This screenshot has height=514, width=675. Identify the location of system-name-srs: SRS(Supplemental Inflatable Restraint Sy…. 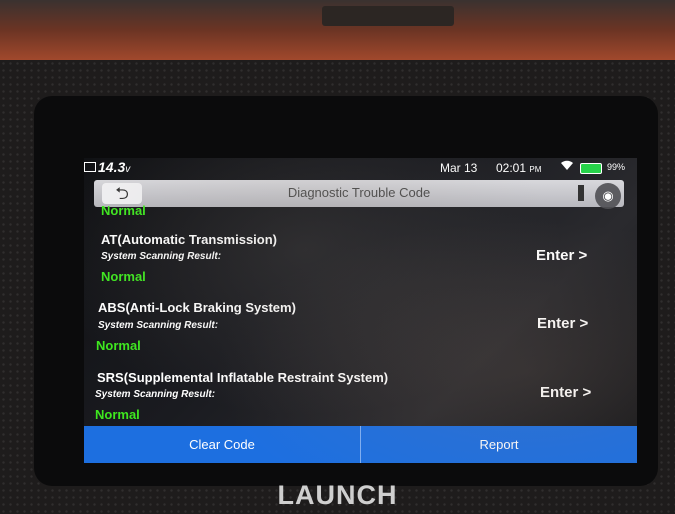
(243, 377).